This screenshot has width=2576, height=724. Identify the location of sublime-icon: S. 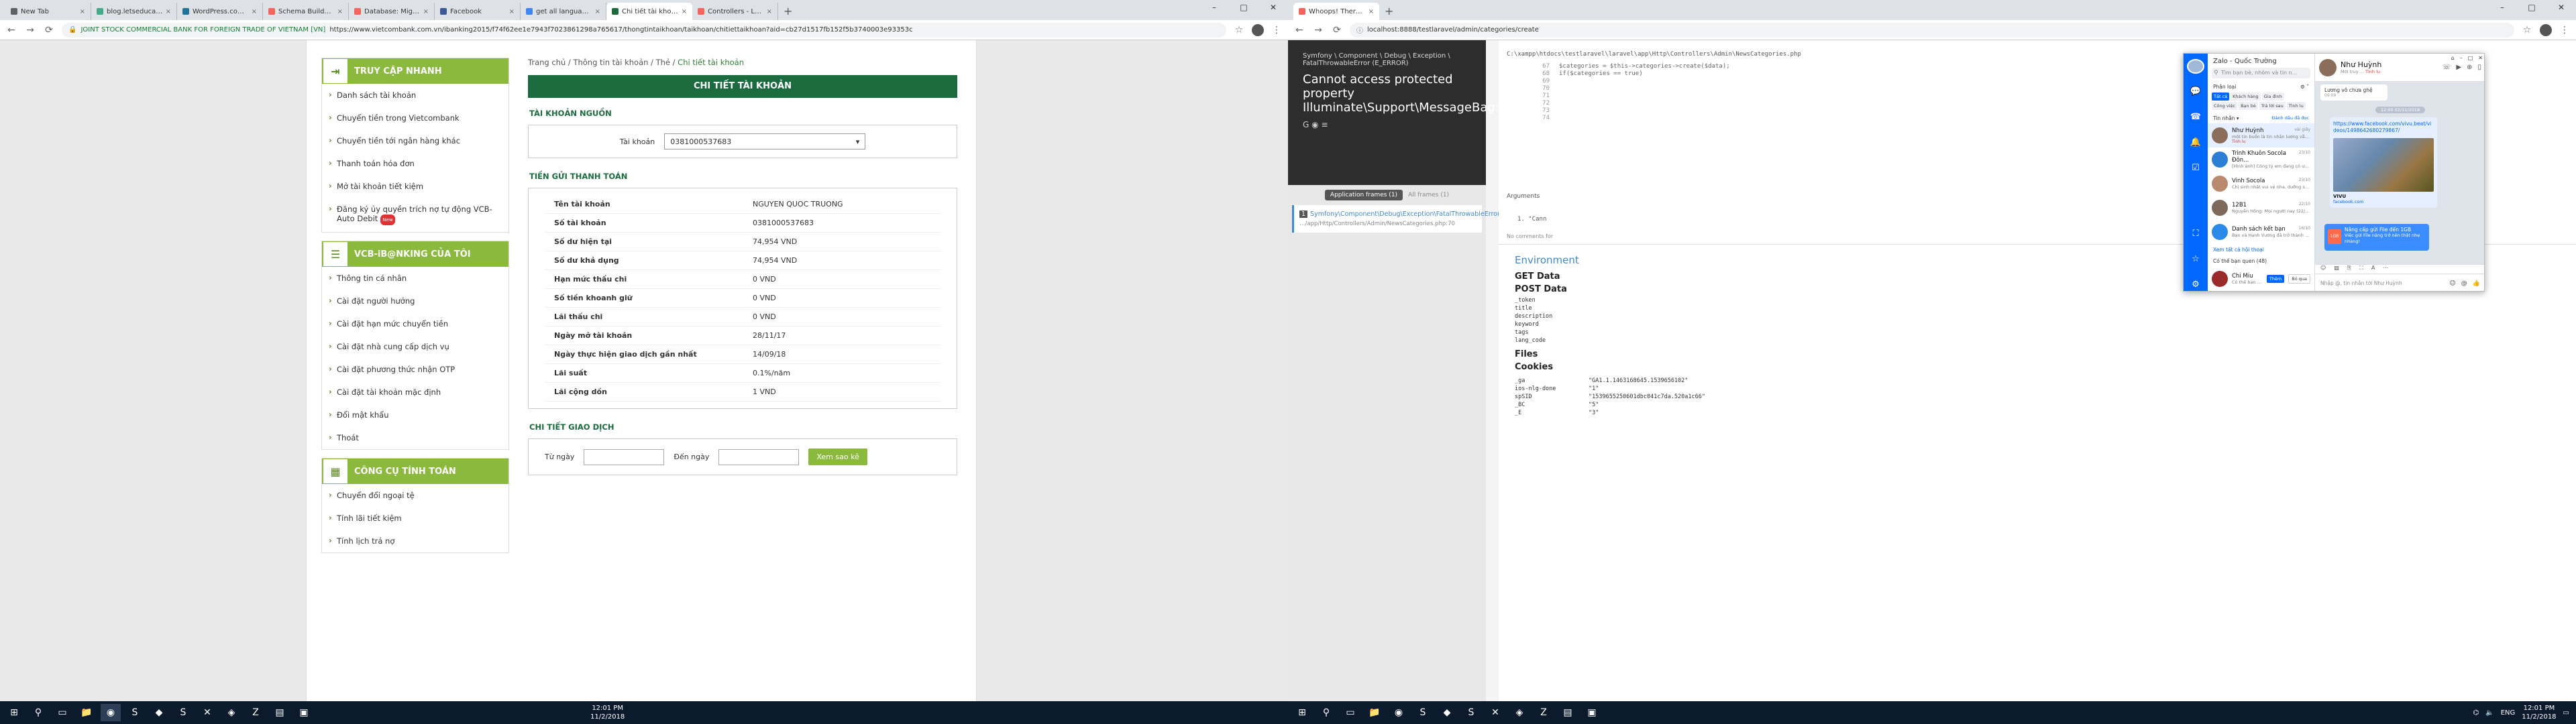
(135, 712).